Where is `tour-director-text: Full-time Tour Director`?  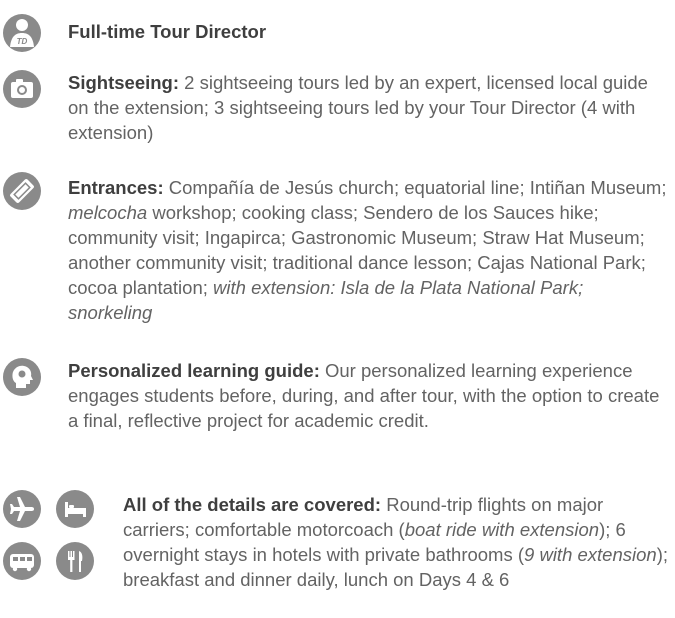
tour-director-text: Full-time Tour Director is located at coordinates (368, 31).